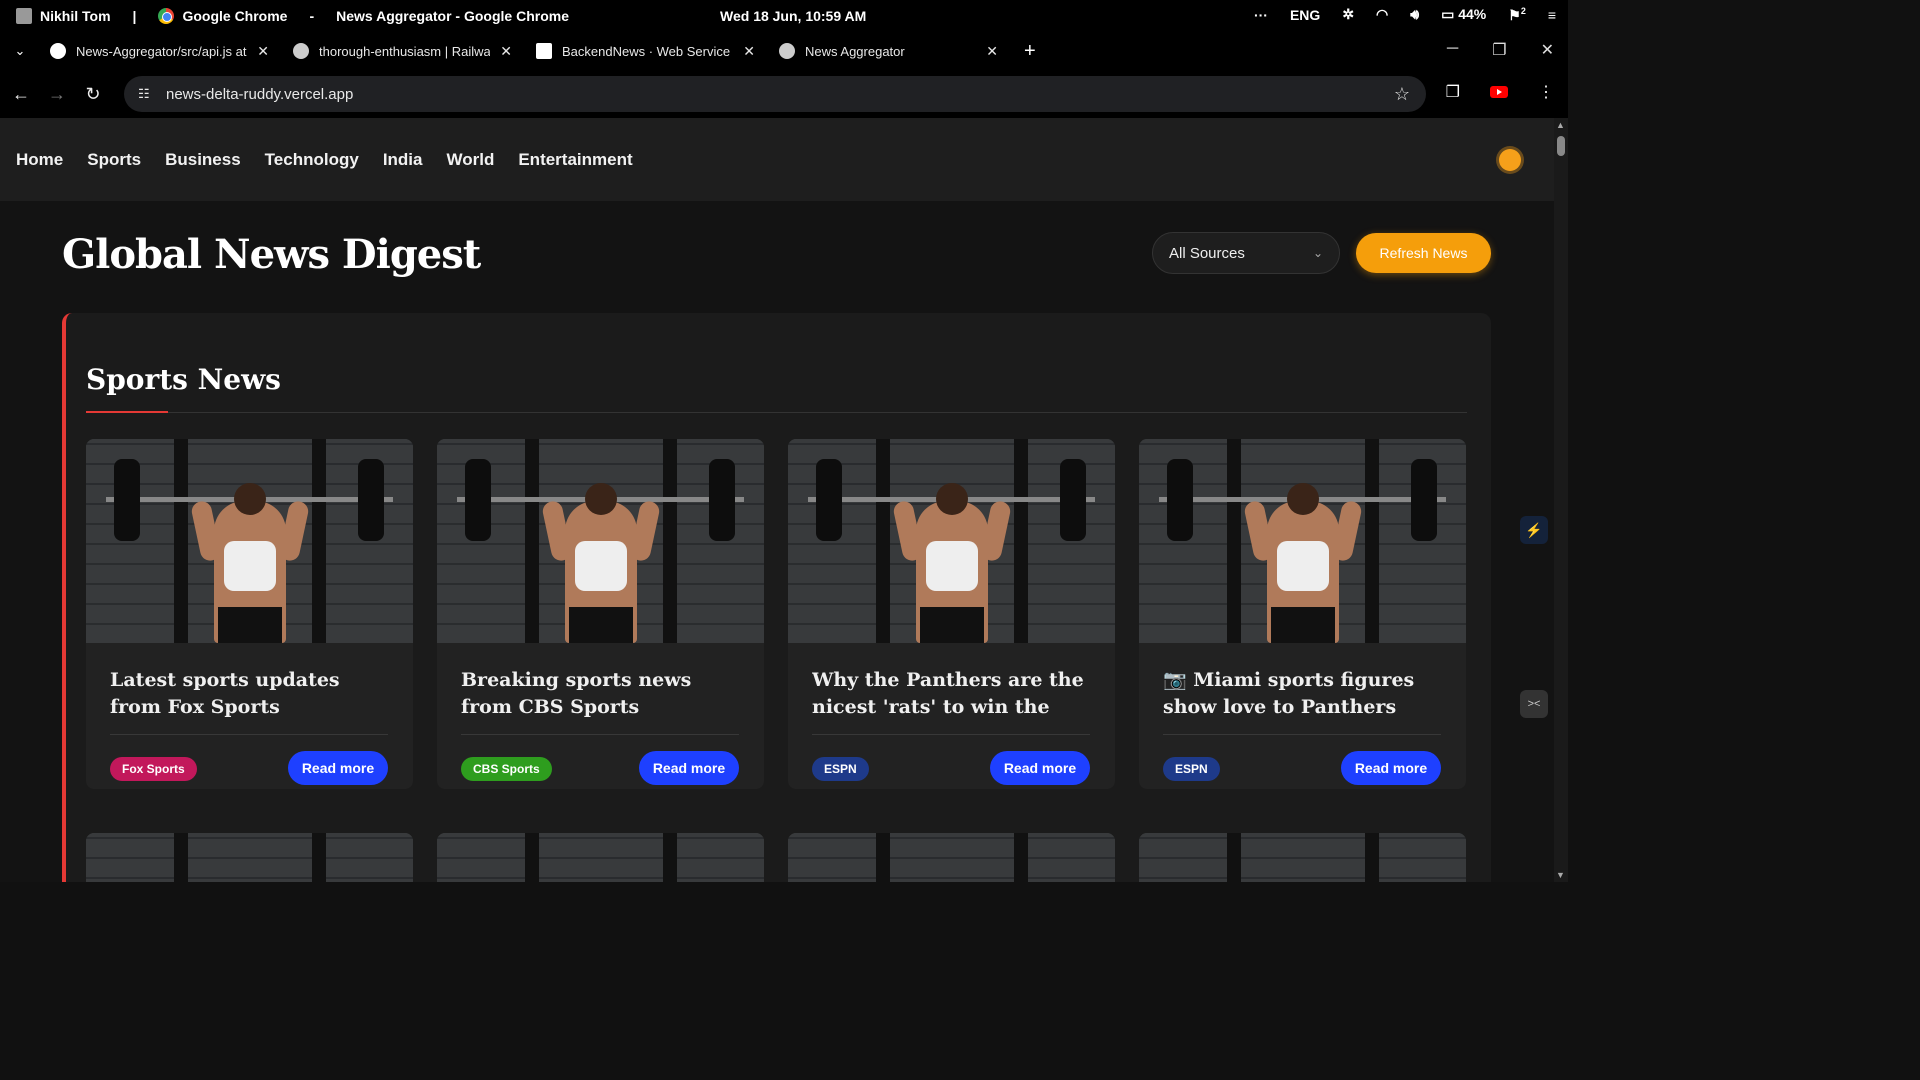 The width and height of the screenshot is (1920, 1080). What do you see at coordinates (203, 160) in the screenshot?
I see `nav-business: Business` at bounding box center [203, 160].